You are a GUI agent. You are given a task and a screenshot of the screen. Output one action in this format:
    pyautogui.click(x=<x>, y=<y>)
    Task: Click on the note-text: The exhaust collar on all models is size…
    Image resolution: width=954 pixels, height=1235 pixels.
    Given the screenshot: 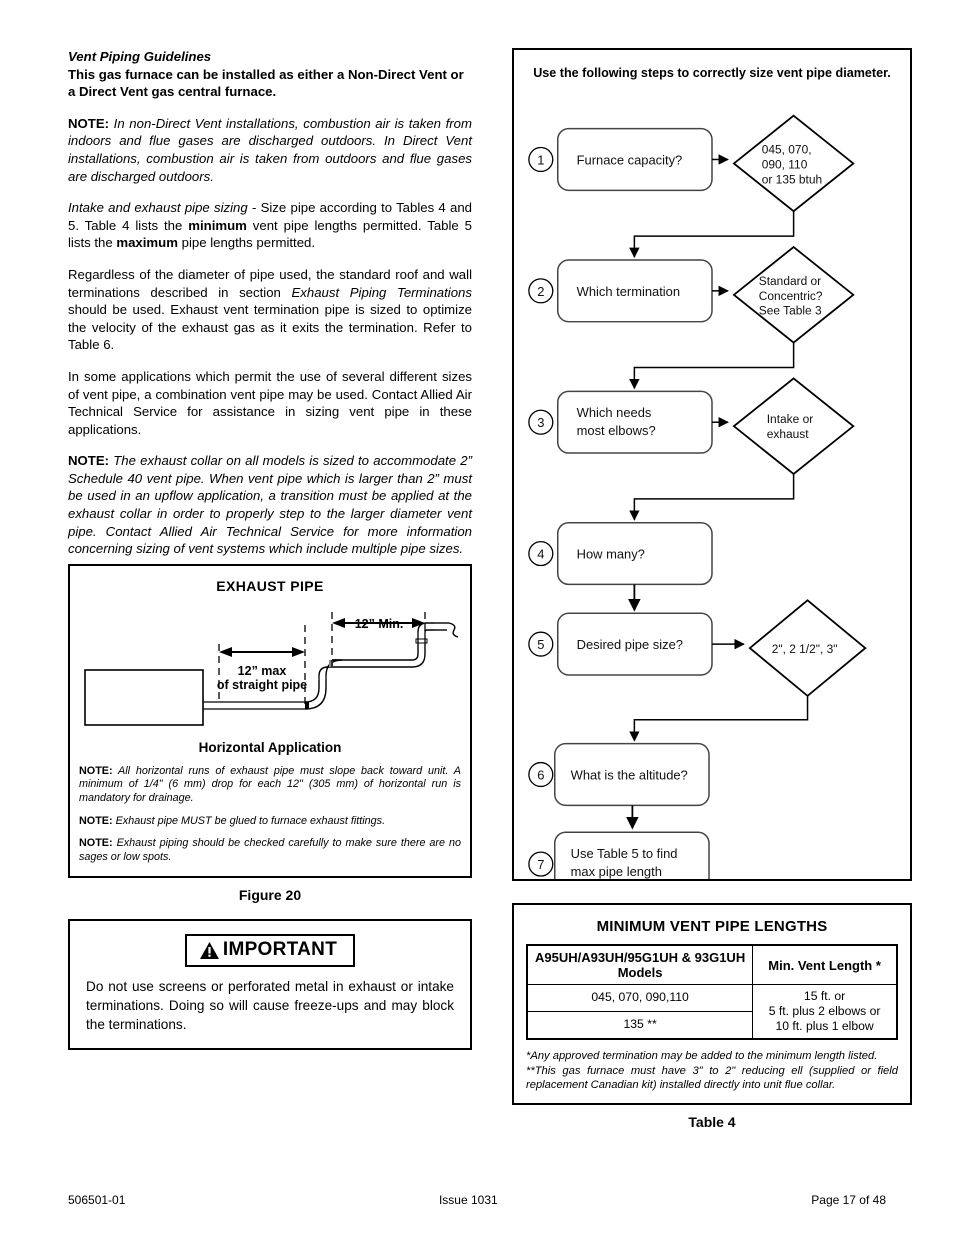 What is the action you would take?
    pyautogui.click(x=270, y=505)
    